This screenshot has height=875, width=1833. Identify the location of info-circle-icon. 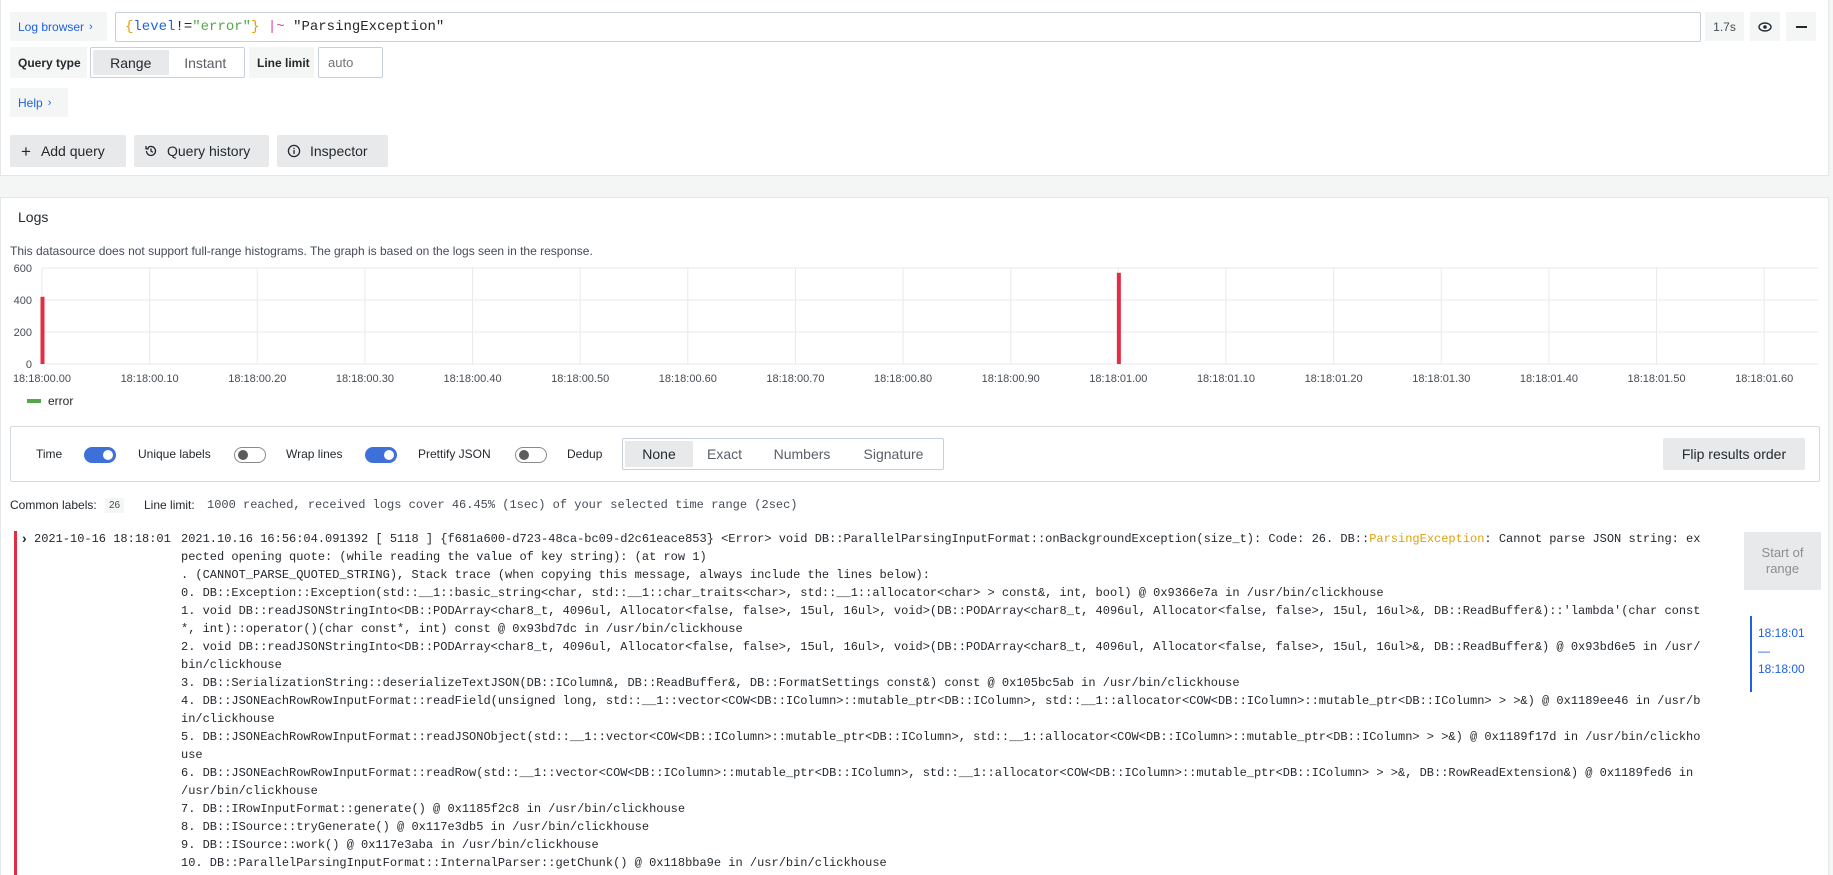
(294, 151).